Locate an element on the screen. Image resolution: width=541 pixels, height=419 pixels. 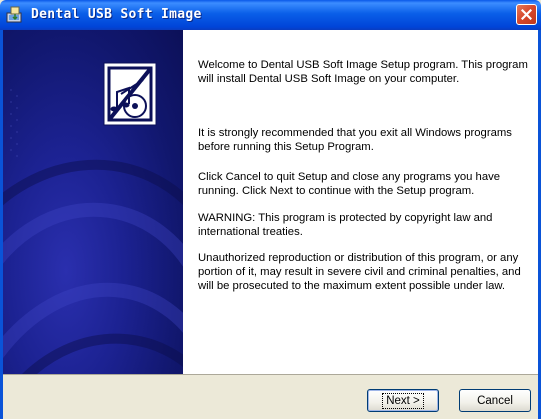
close-button is located at coordinates (526, 14).